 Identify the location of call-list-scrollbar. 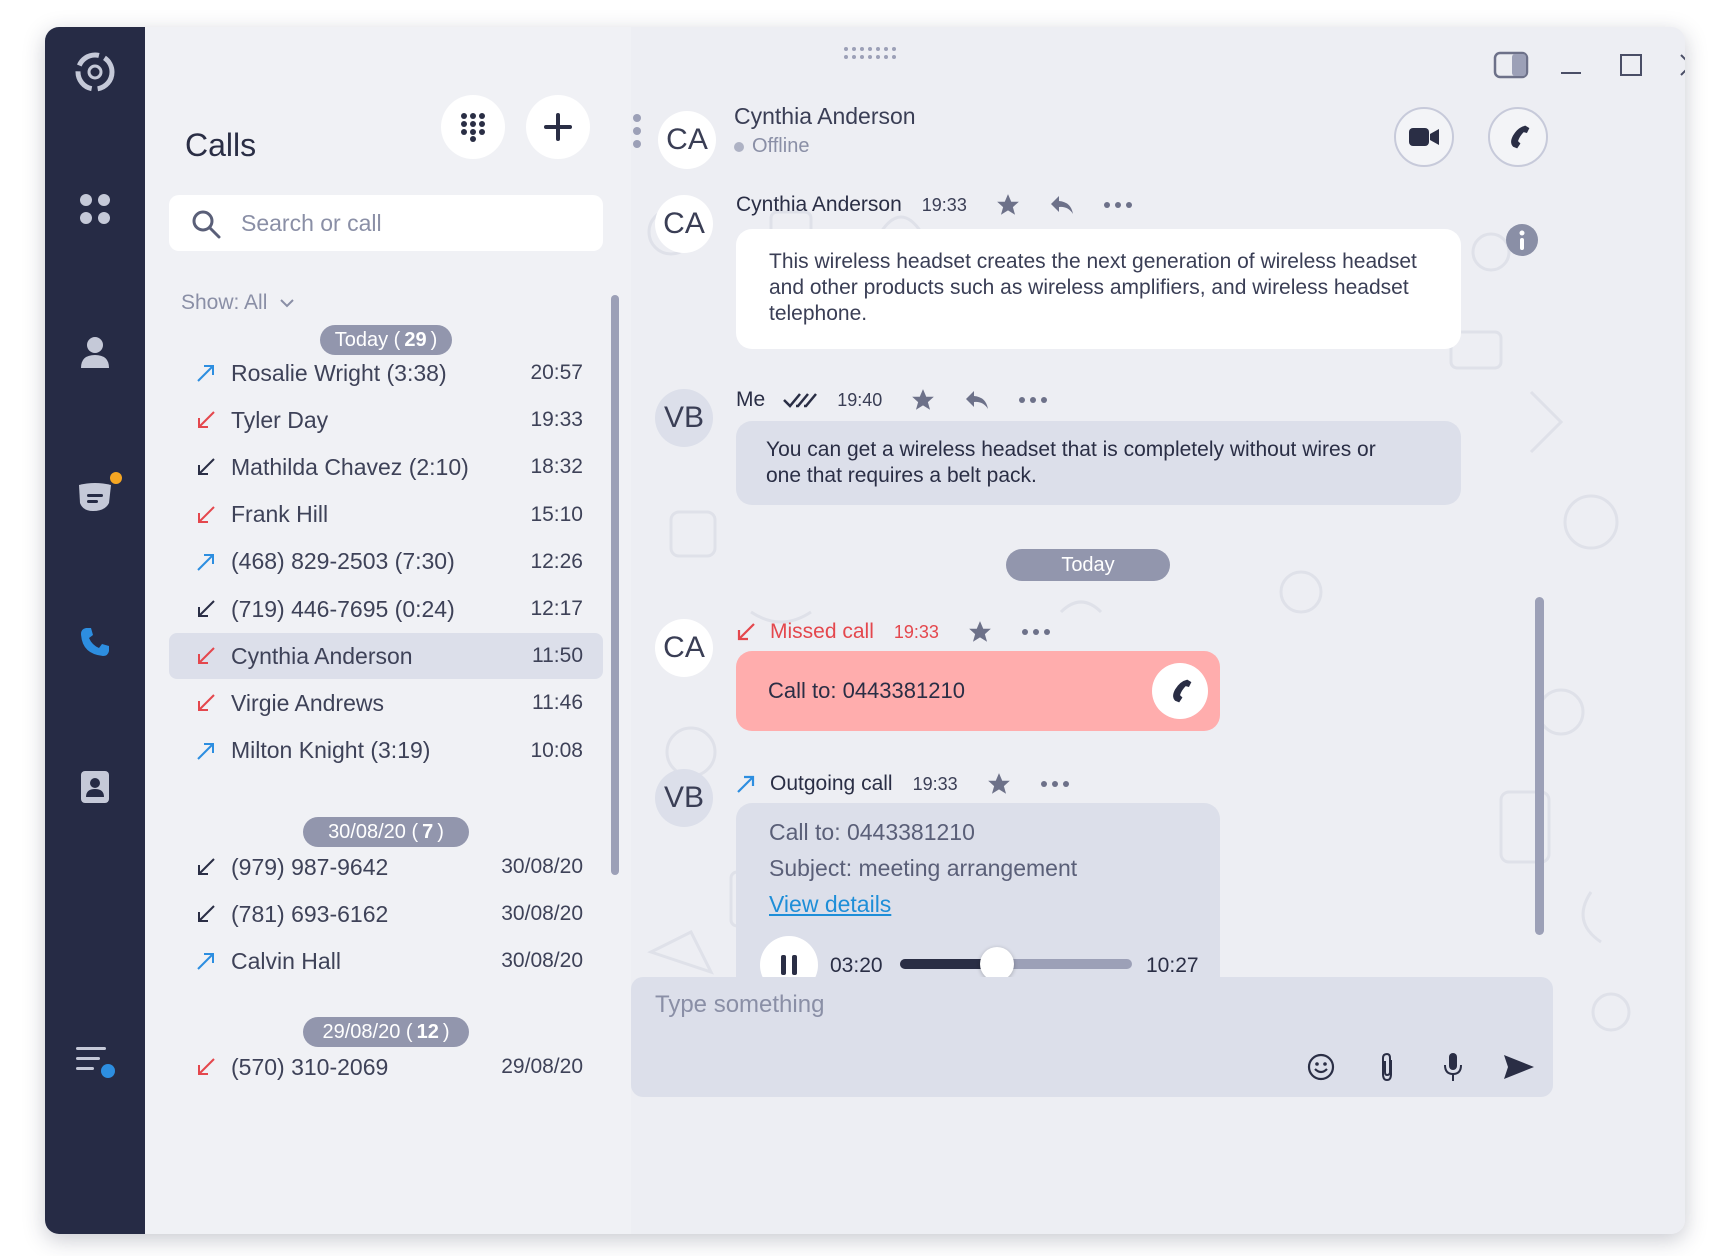
(615, 585).